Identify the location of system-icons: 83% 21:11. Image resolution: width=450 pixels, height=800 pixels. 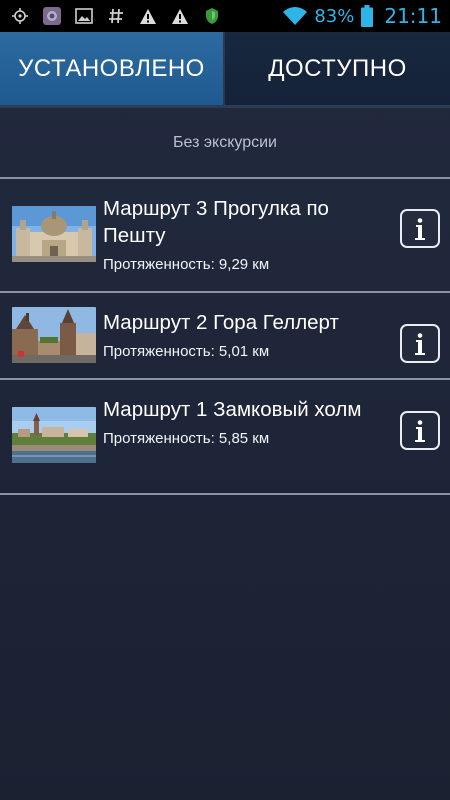
(362, 16).